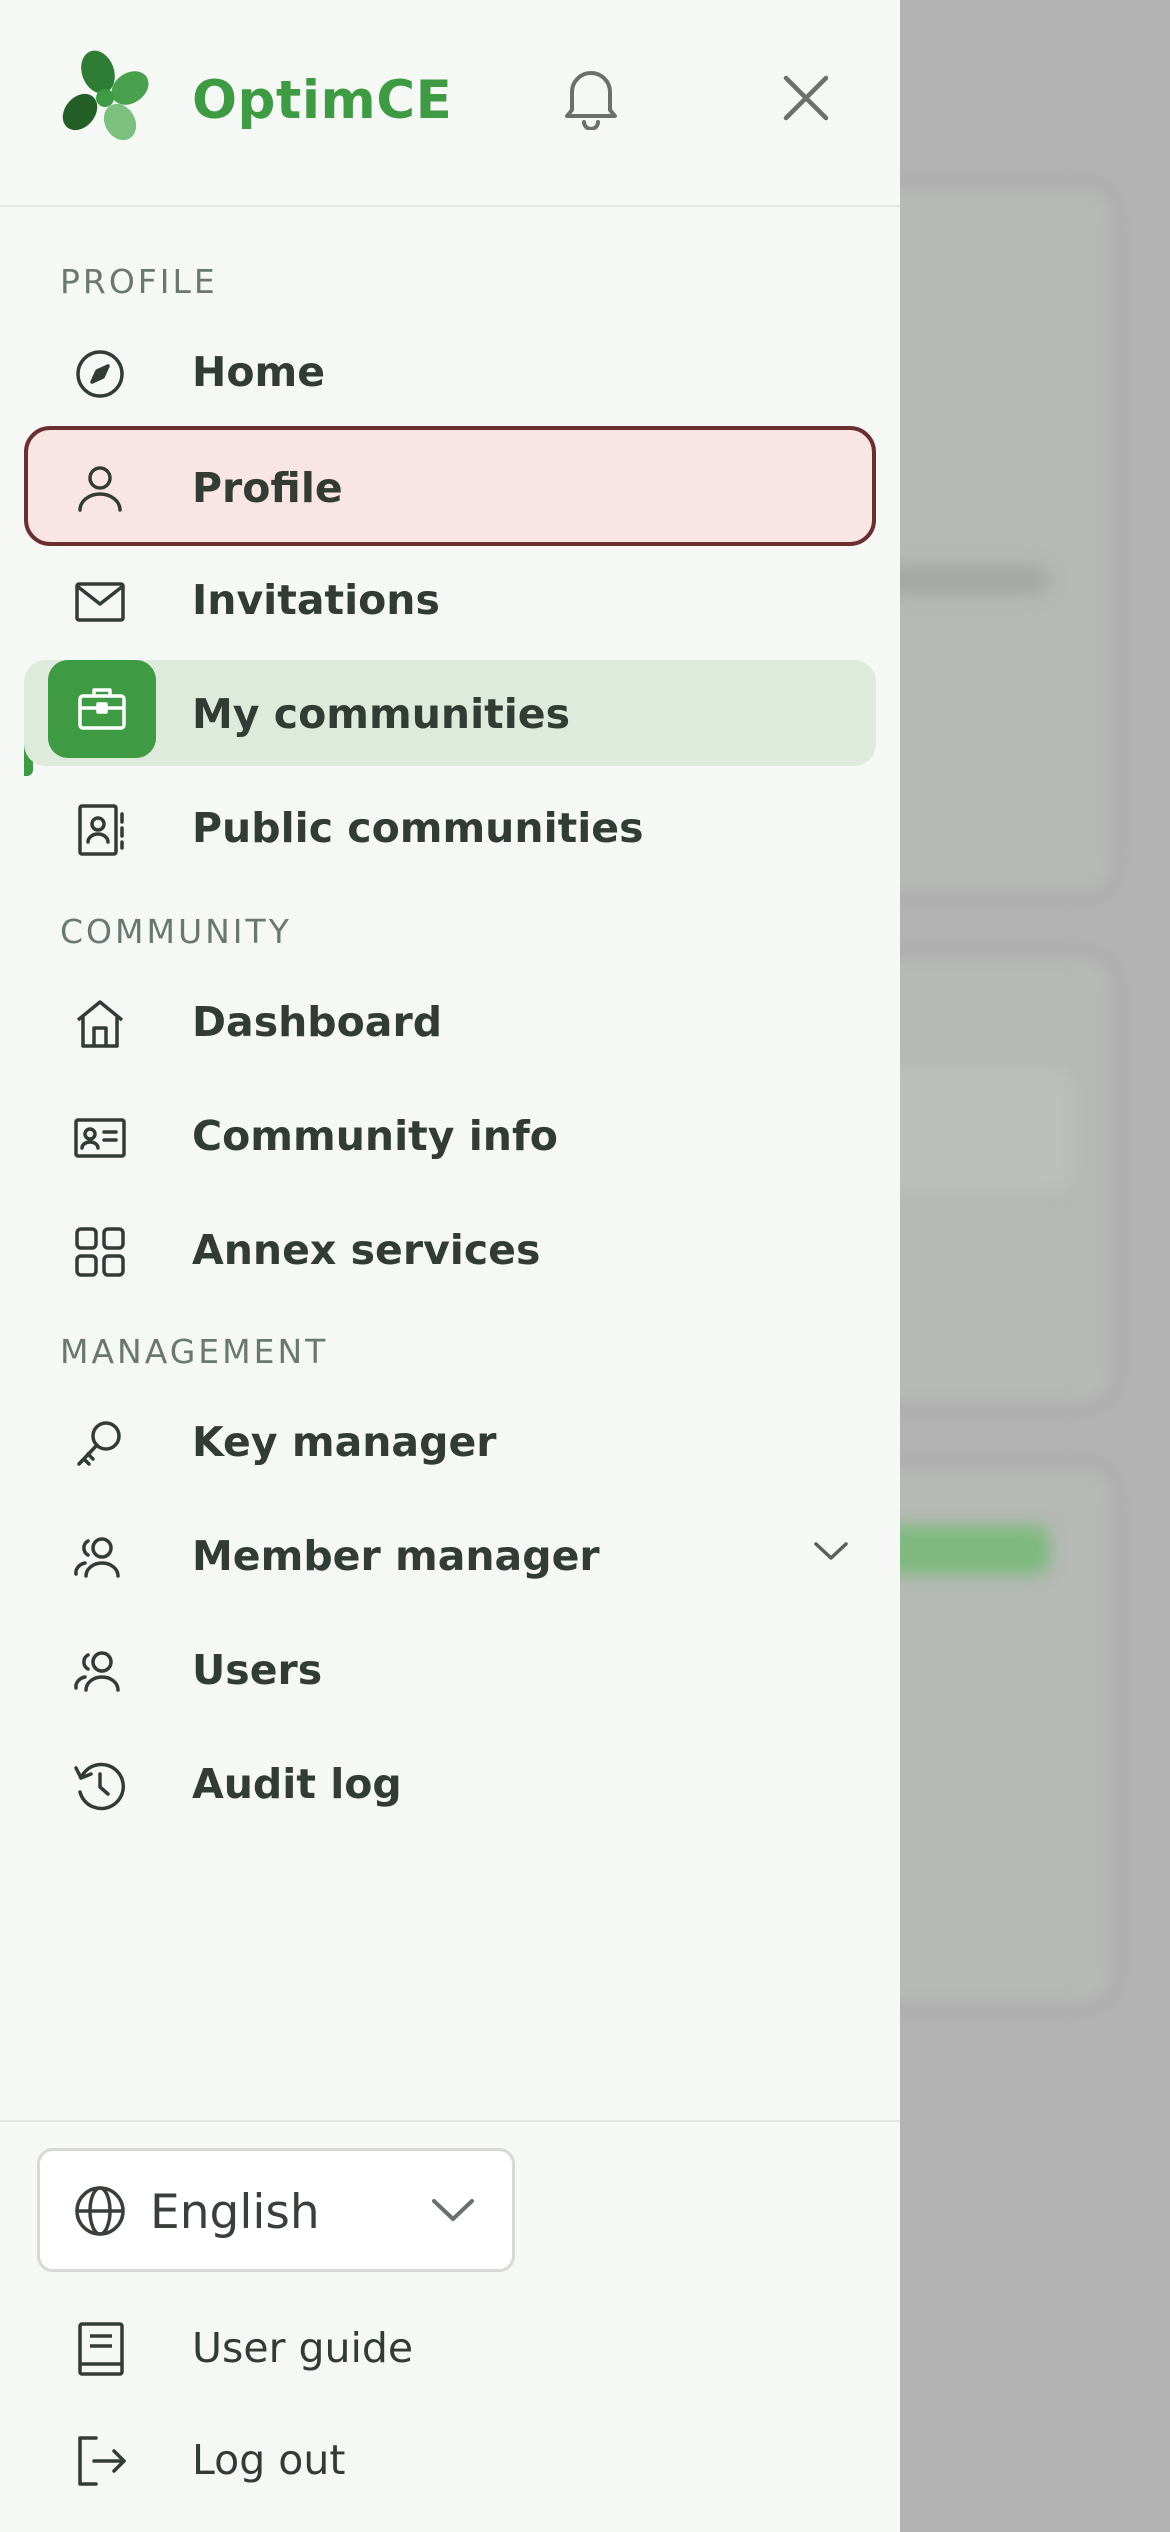 The image size is (1170, 2532). Describe the element at coordinates (100, 489) in the screenshot. I see `user-icon` at that location.